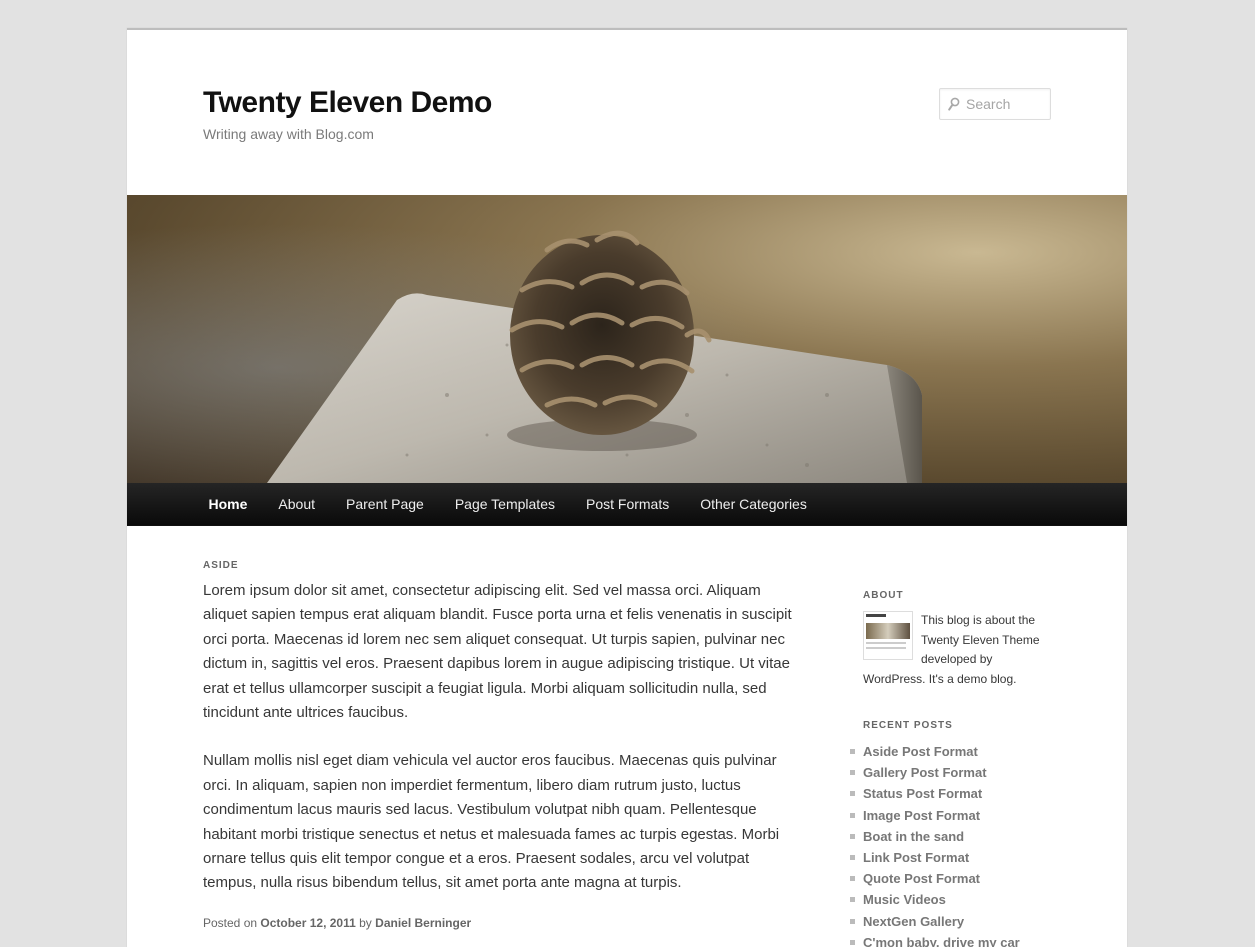 The height and width of the screenshot is (947, 1255). I want to click on post-date-link: October 12, 2011, so click(307, 923).